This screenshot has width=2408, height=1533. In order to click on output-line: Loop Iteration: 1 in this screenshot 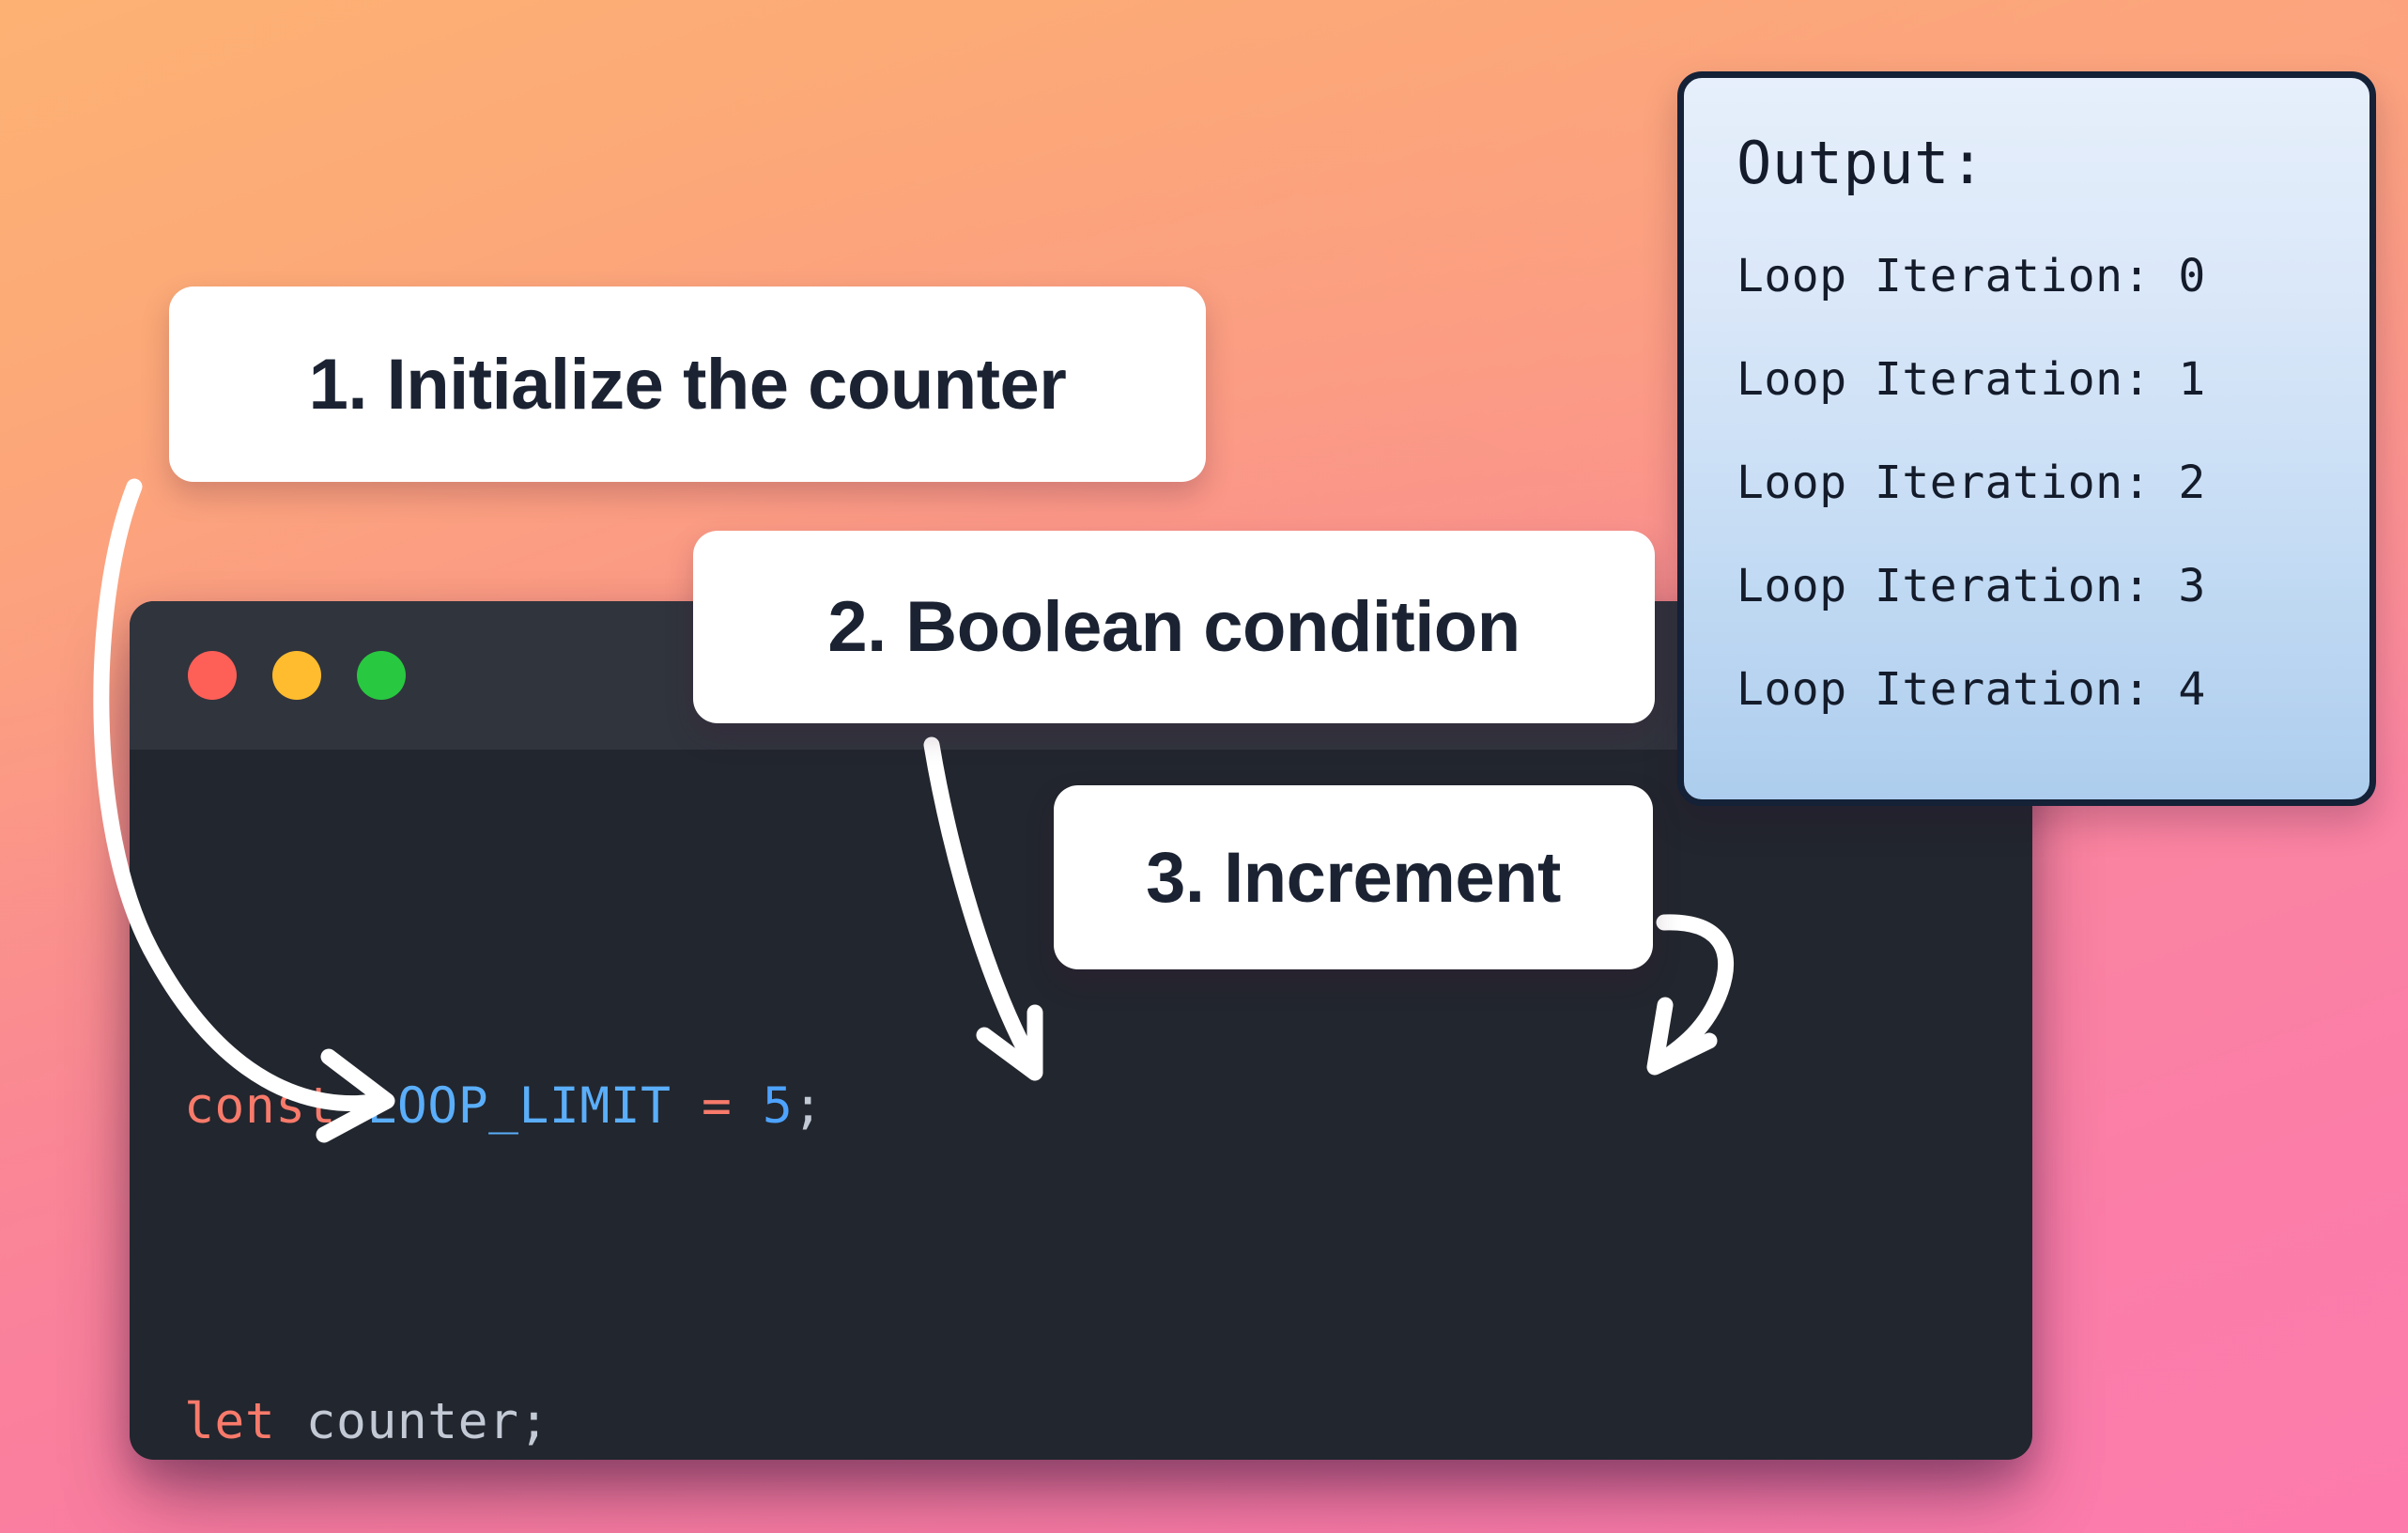, I will do `click(1971, 379)`.